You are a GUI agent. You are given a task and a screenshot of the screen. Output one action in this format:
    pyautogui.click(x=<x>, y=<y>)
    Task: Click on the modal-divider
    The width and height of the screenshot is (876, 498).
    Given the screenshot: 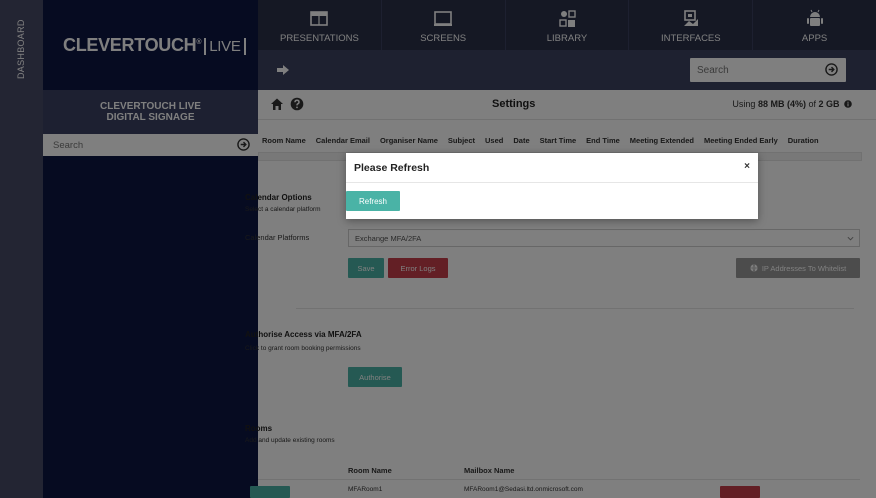 What is the action you would take?
    pyautogui.click(x=552, y=182)
    